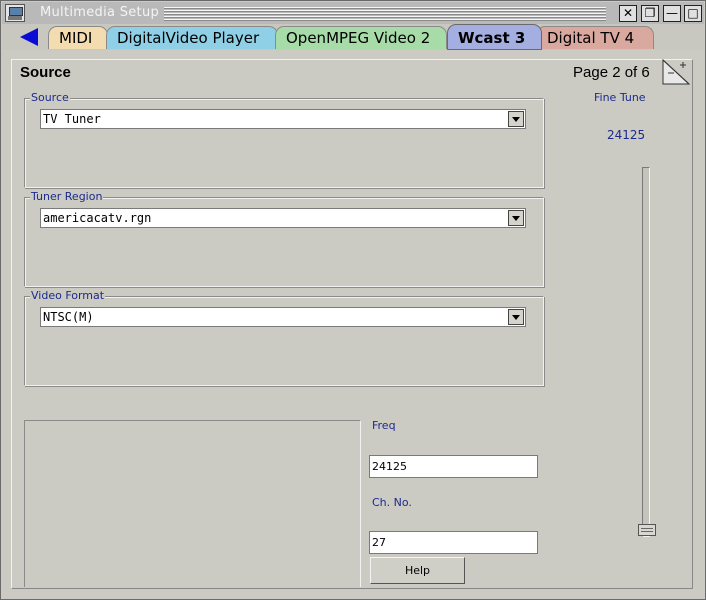 The image size is (706, 600). I want to click on back-arrow-icon, so click(29, 37).